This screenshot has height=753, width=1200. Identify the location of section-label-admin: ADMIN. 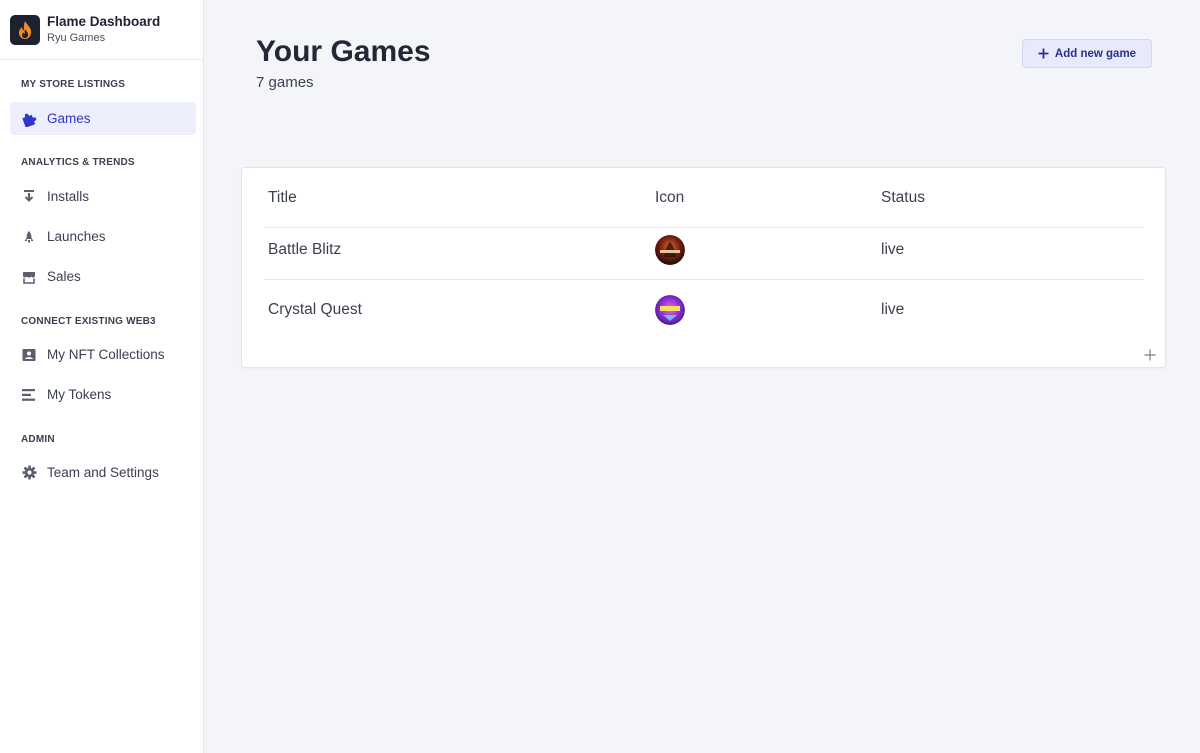
(38, 439).